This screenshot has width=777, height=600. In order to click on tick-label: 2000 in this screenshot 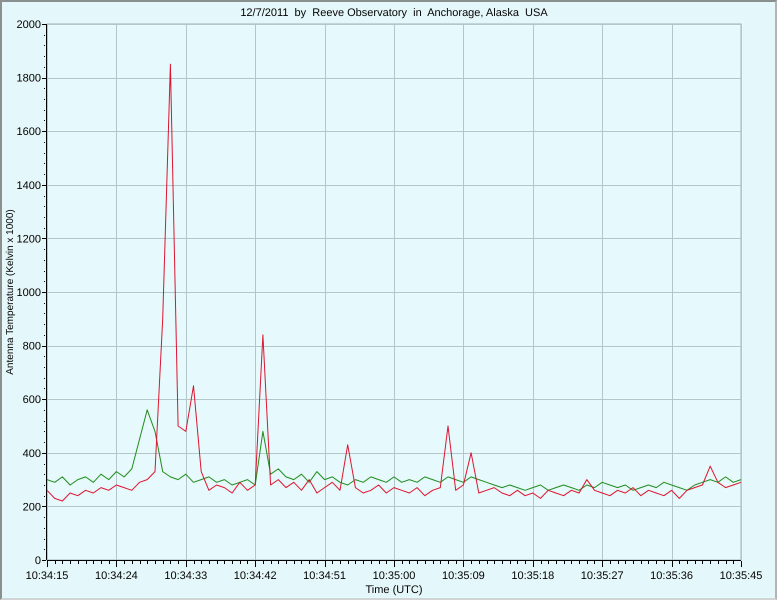, I will do `click(28, 25)`.